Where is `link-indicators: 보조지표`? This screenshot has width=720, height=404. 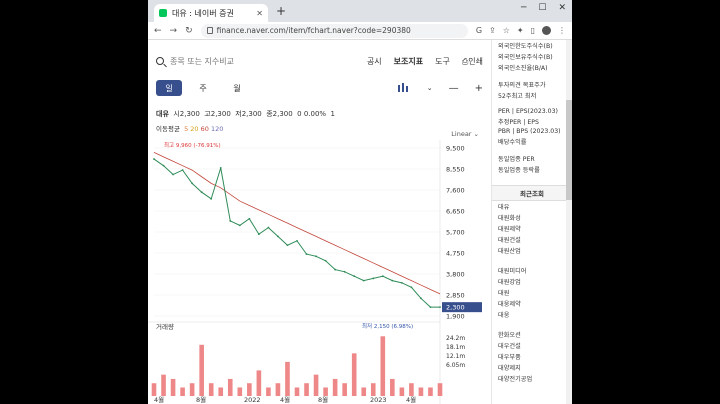 link-indicators: 보조지표 is located at coordinates (408, 61).